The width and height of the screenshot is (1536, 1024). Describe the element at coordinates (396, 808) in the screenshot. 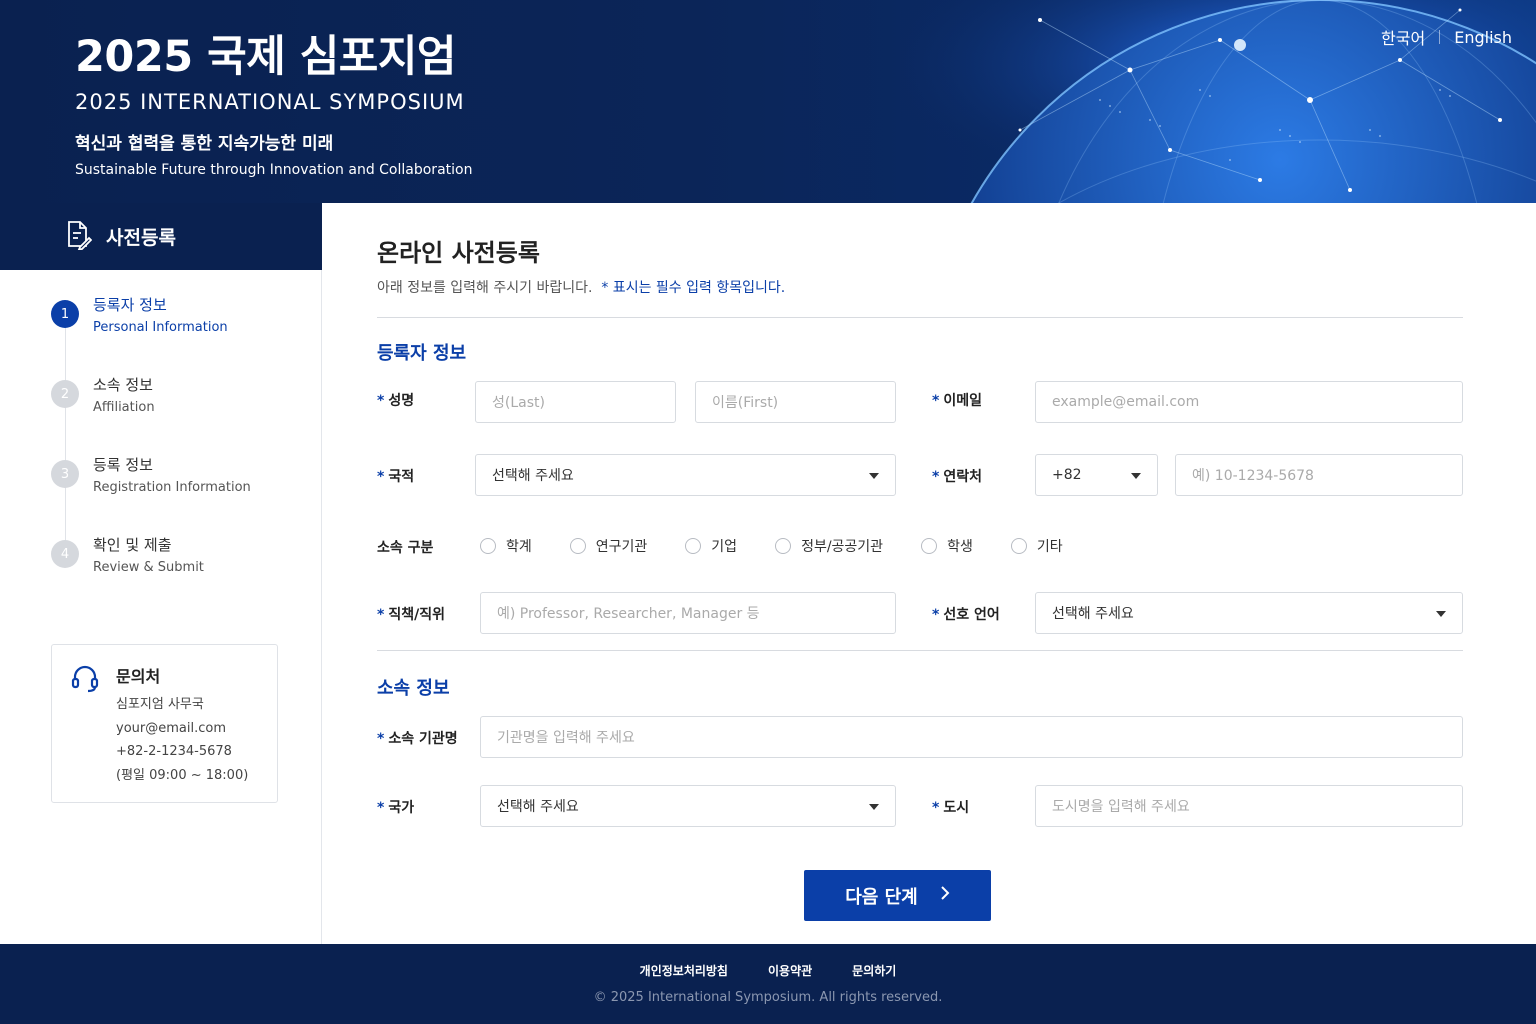

I see `country-label: * 국가` at that location.